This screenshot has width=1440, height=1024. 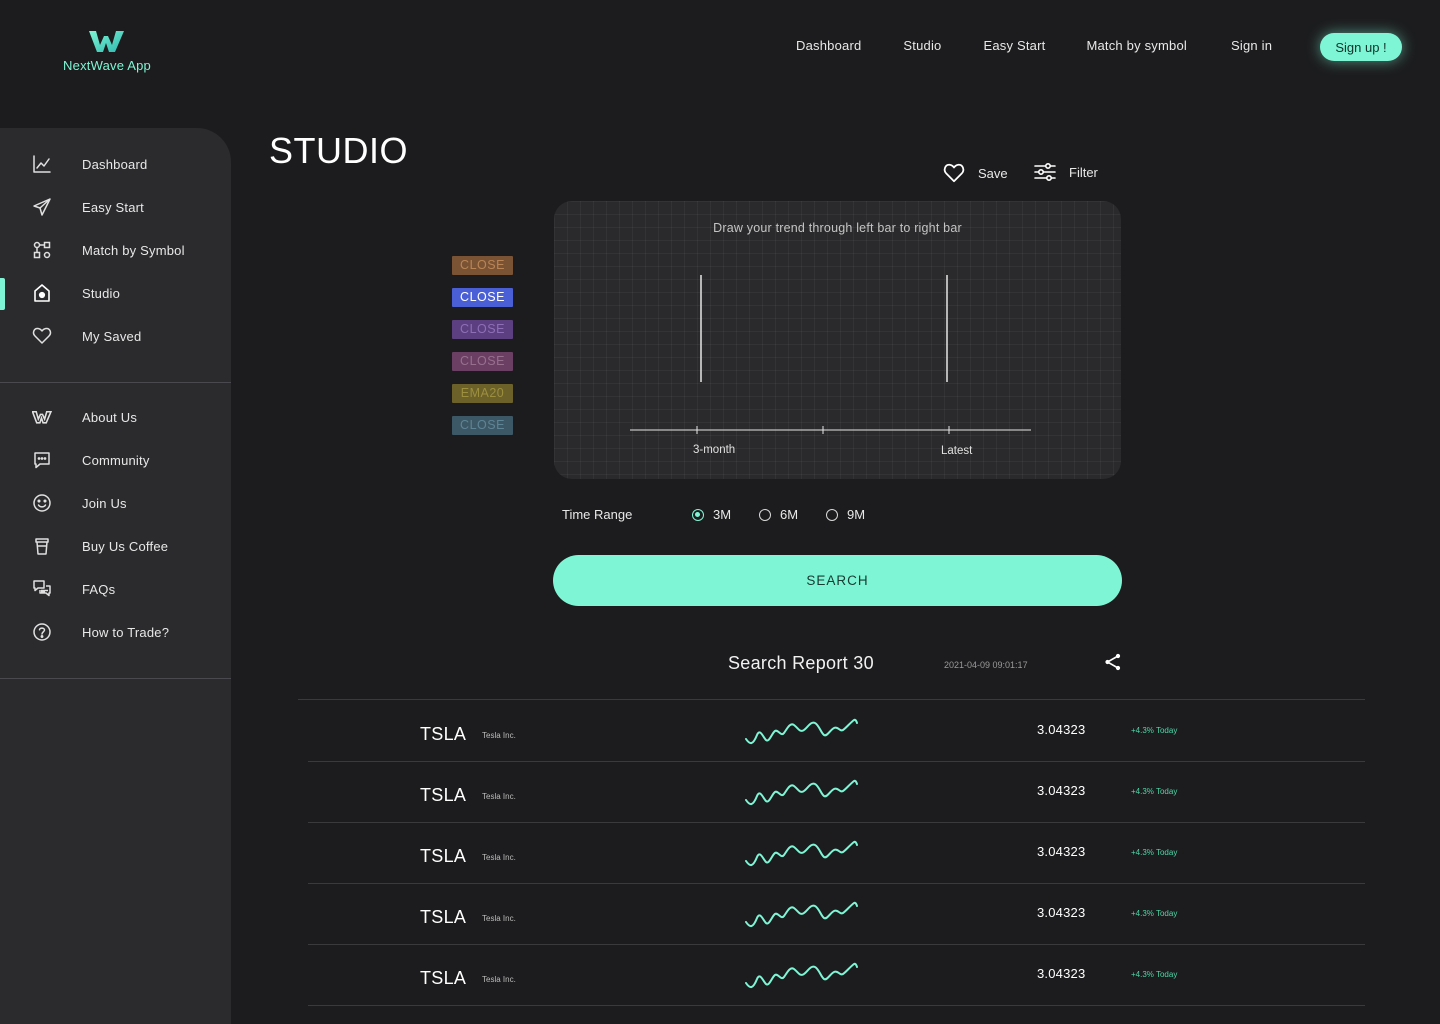 What do you see at coordinates (110, 417) in the screenshot?
I see `sidebar-item-label: About Us` at bounding box center [110, 417].